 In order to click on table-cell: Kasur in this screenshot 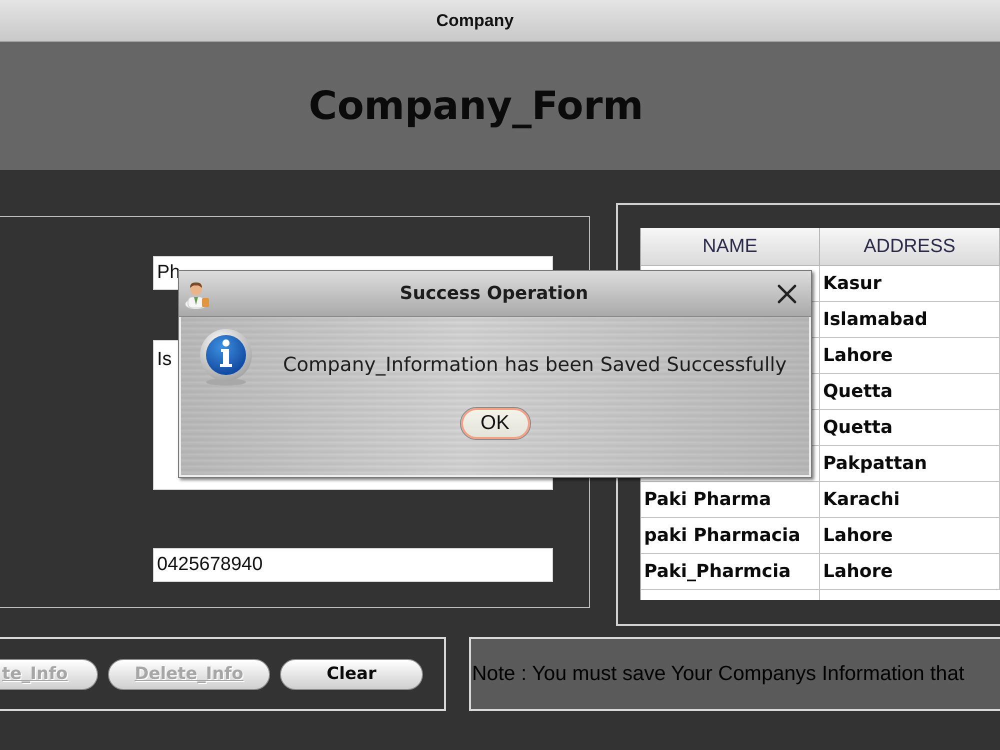, I will do `click(910, 284)`.